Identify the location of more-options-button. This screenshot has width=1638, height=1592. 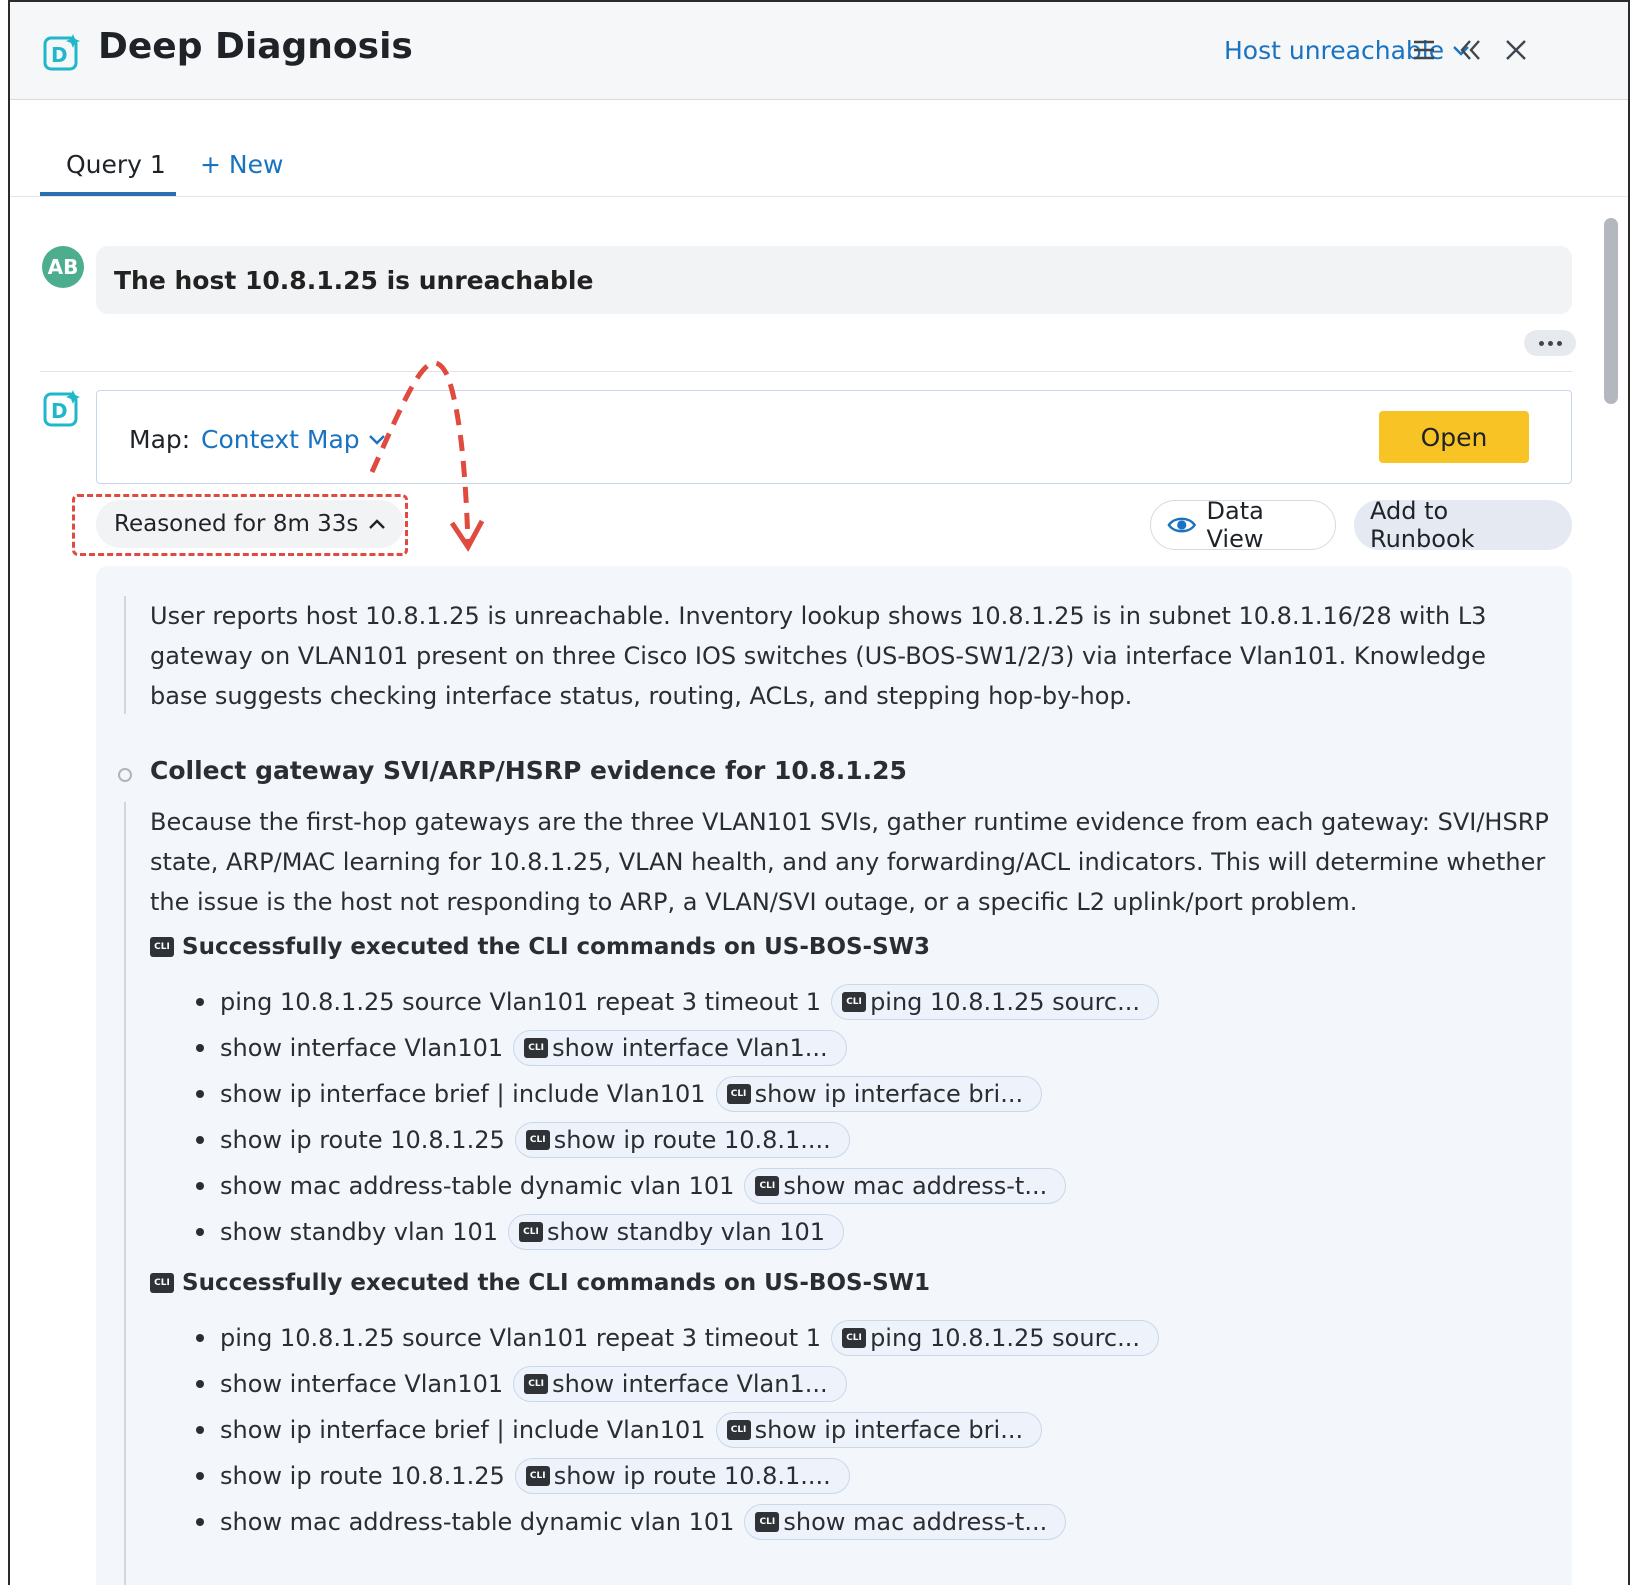
(1550, 343).